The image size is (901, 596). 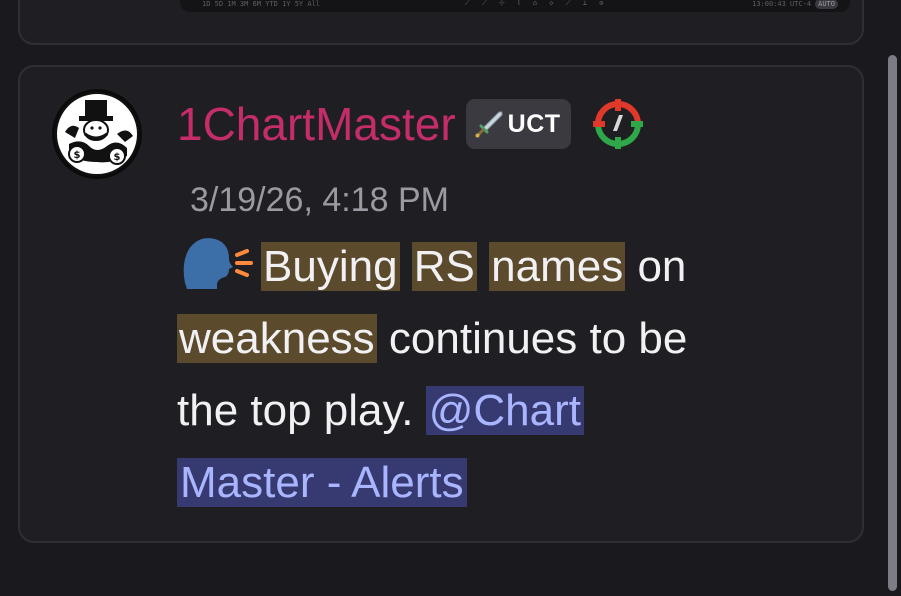 I want to click on message-line-3: the top play. @Chart, so click(x=512, y=411).